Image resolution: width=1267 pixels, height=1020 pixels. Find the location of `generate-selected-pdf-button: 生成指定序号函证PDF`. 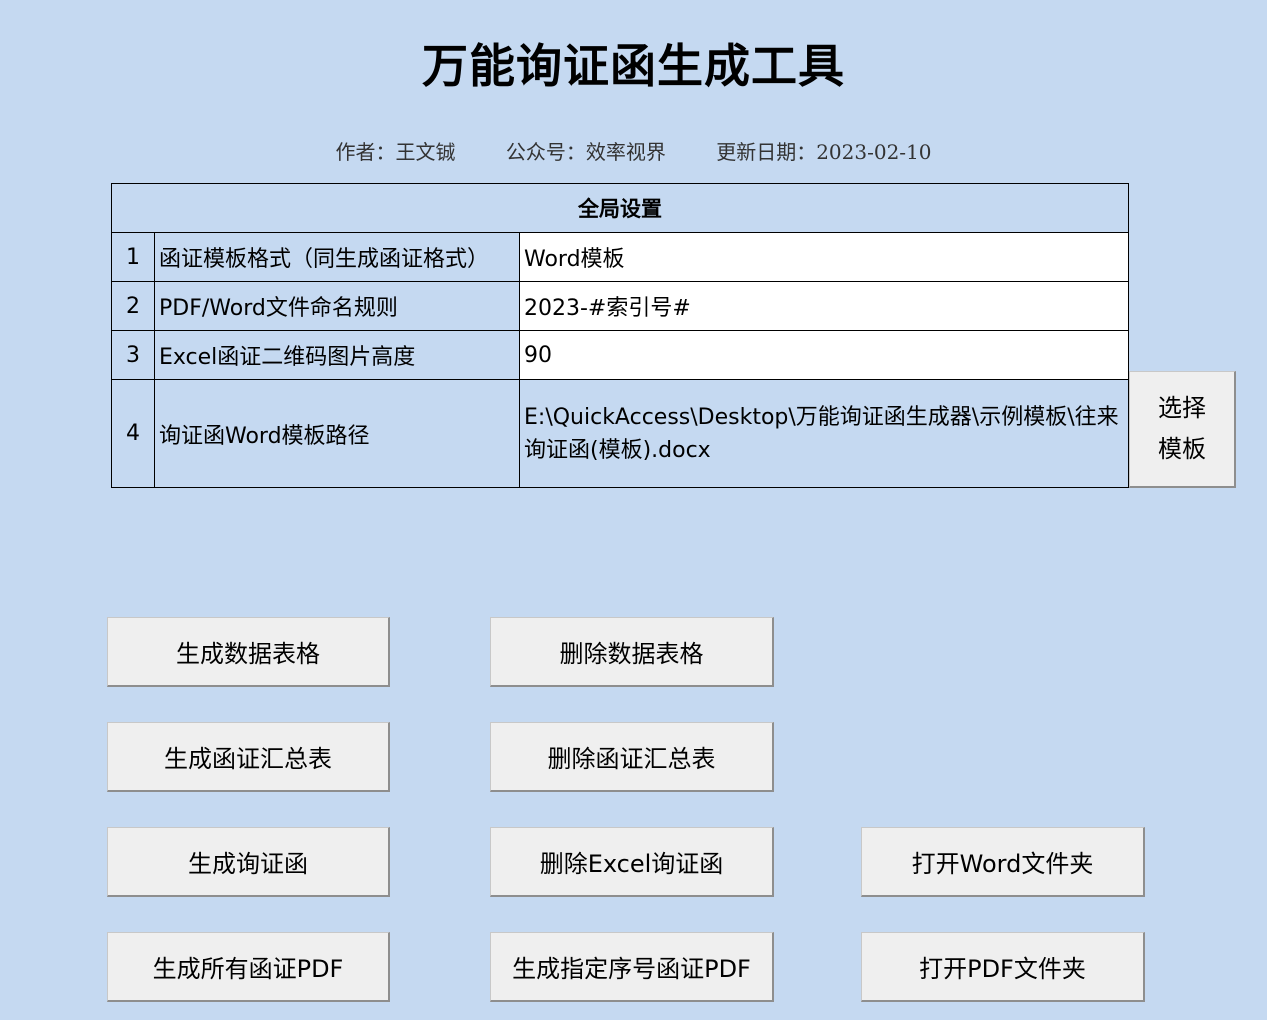

generate-selected-pdf-button: 生成指定序号函证PDF is located at coordinates (632, 967).